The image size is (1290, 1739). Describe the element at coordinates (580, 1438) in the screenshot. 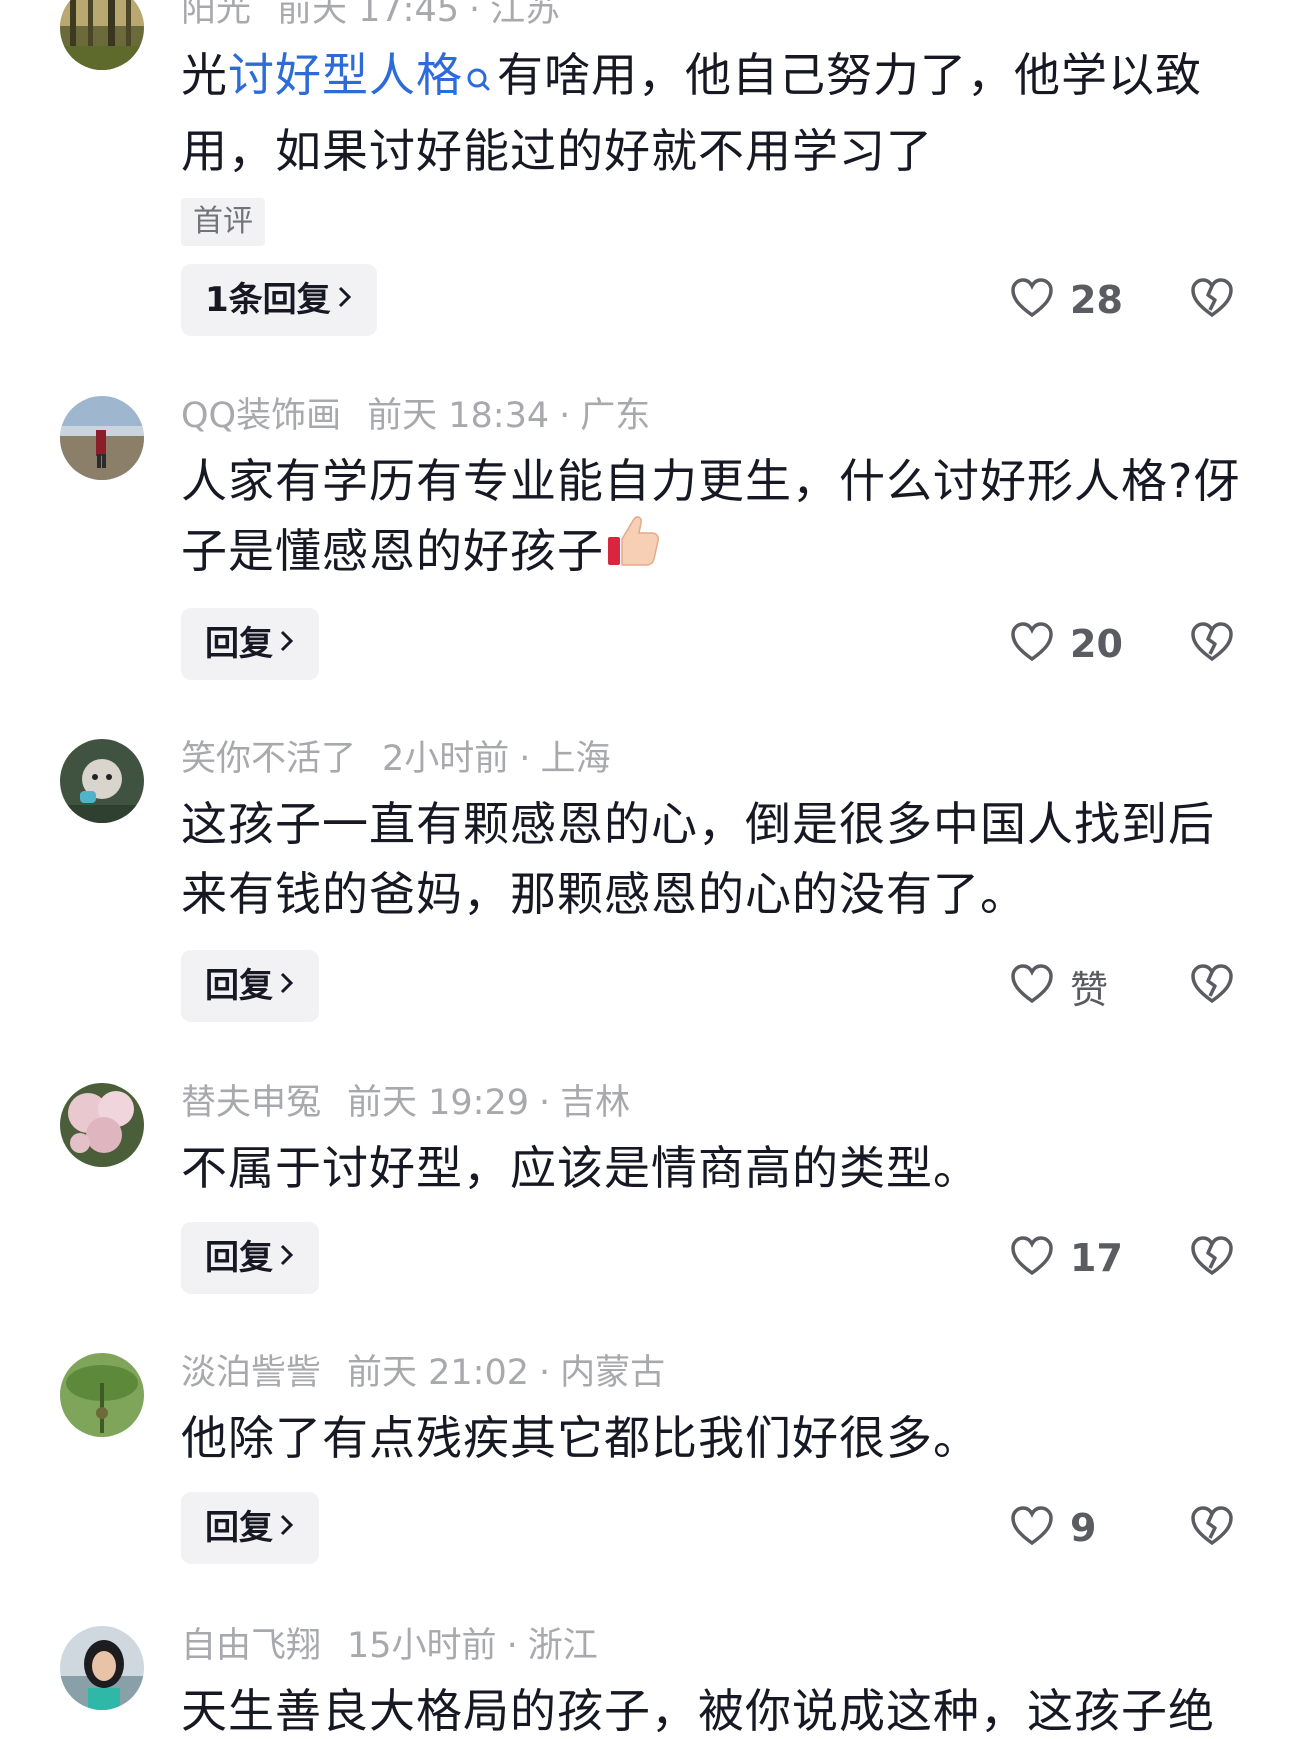

I see `comment-text: 他除了有点残疾其它都比我们好很多。` at that location.